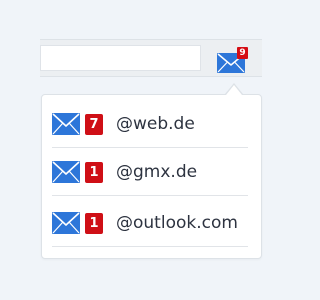 Image resolution: width=320 pixels, height=300 pixels. What do you see at coordinates (157, 172) in the screenshot?
I see `account-label: @gmx.de` at bounding box center [157, 172].